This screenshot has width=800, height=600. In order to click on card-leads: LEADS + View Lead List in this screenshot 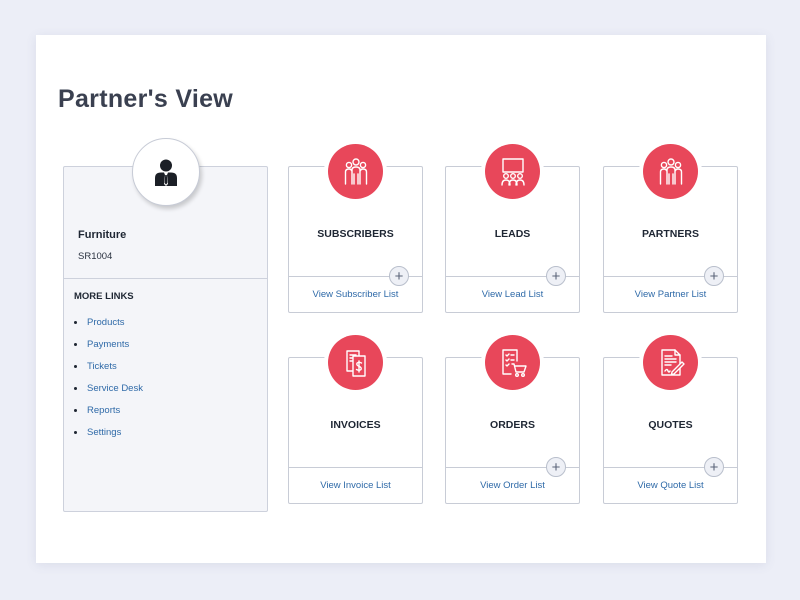, I will do `click(512, 228)`.